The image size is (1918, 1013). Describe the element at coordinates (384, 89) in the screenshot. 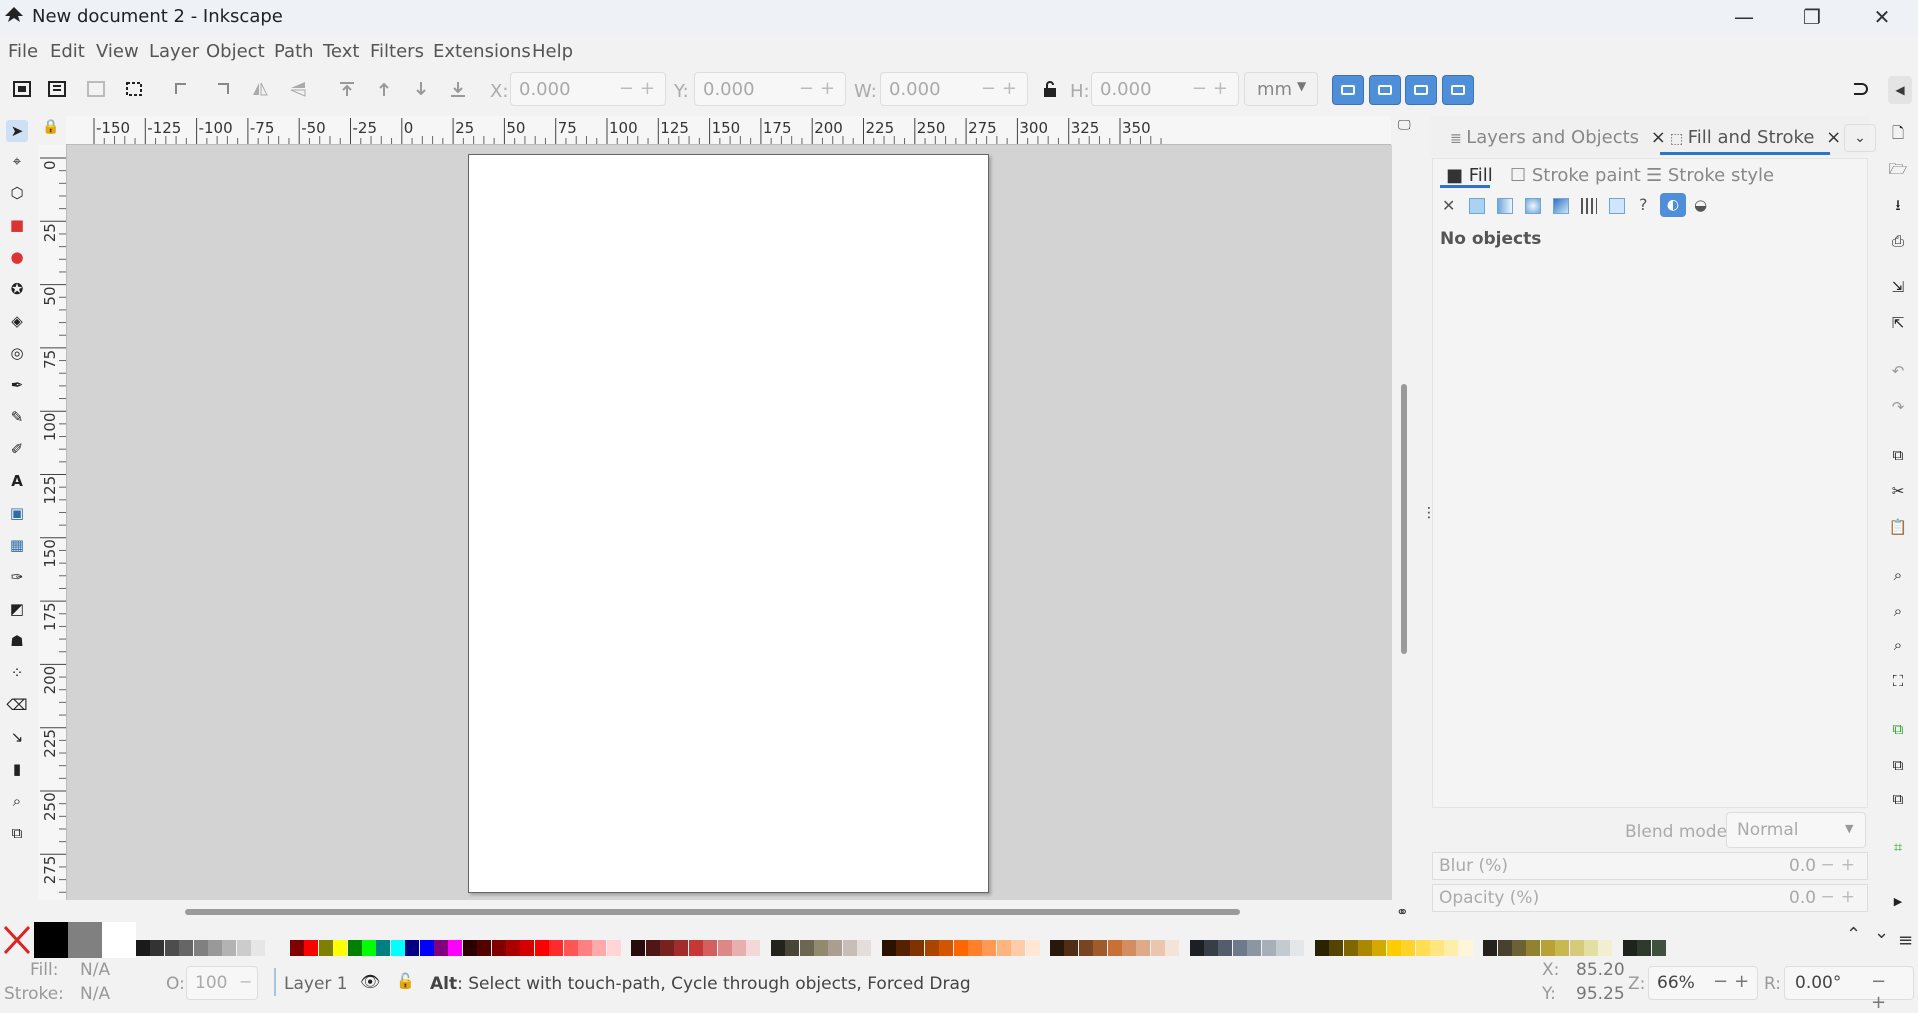

I see `raise-icon` at that location.